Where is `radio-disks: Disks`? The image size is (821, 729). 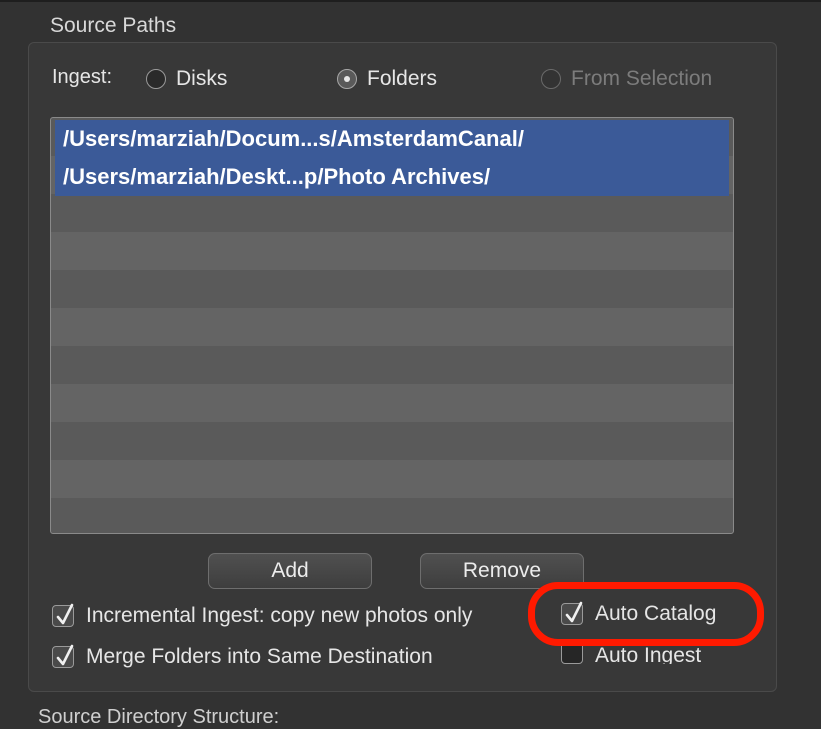 radio-disks: Disks is located at coordinates (186, 79).